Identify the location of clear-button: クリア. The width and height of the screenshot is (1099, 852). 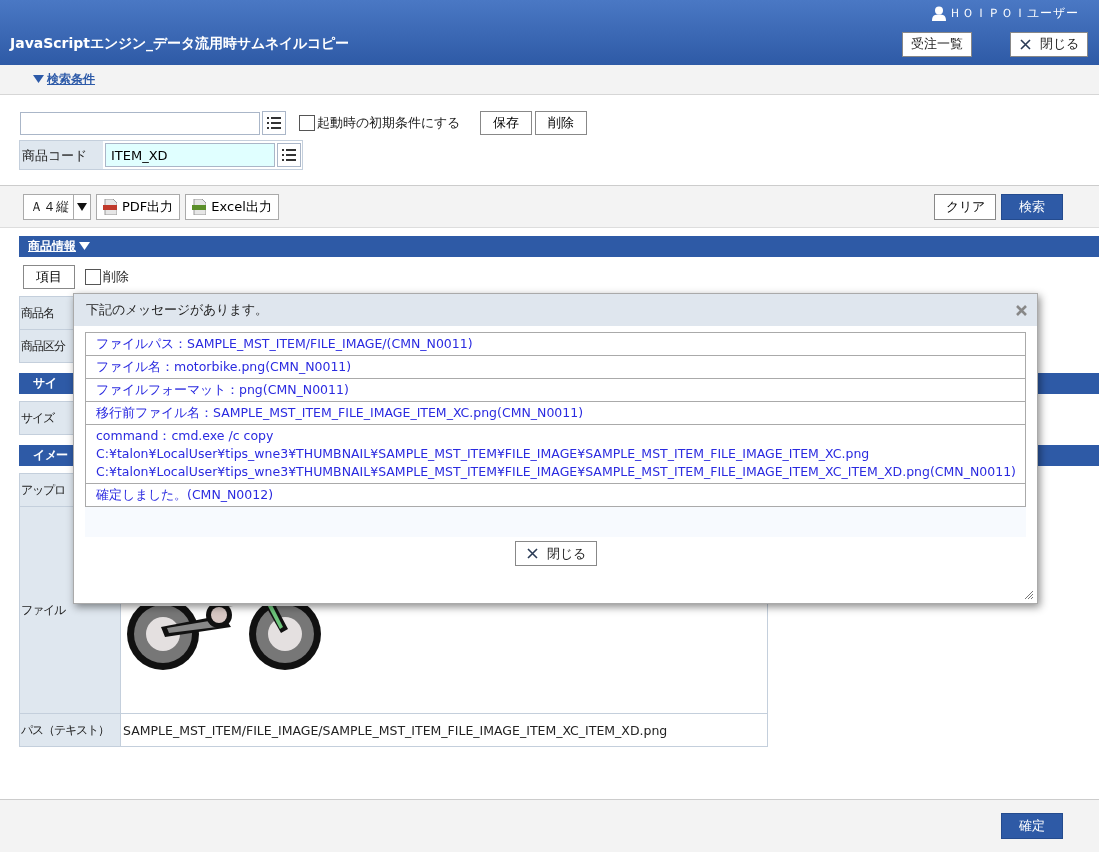
(965, 206).